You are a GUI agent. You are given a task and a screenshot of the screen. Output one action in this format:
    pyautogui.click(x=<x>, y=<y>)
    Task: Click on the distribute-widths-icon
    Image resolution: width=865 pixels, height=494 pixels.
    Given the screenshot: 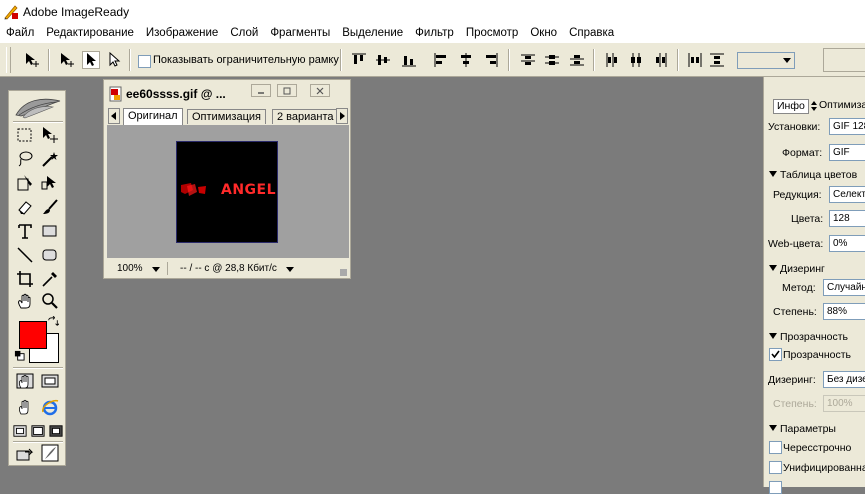 What is the action you would take?
    pyautogui.click(x=695, y=60)
    